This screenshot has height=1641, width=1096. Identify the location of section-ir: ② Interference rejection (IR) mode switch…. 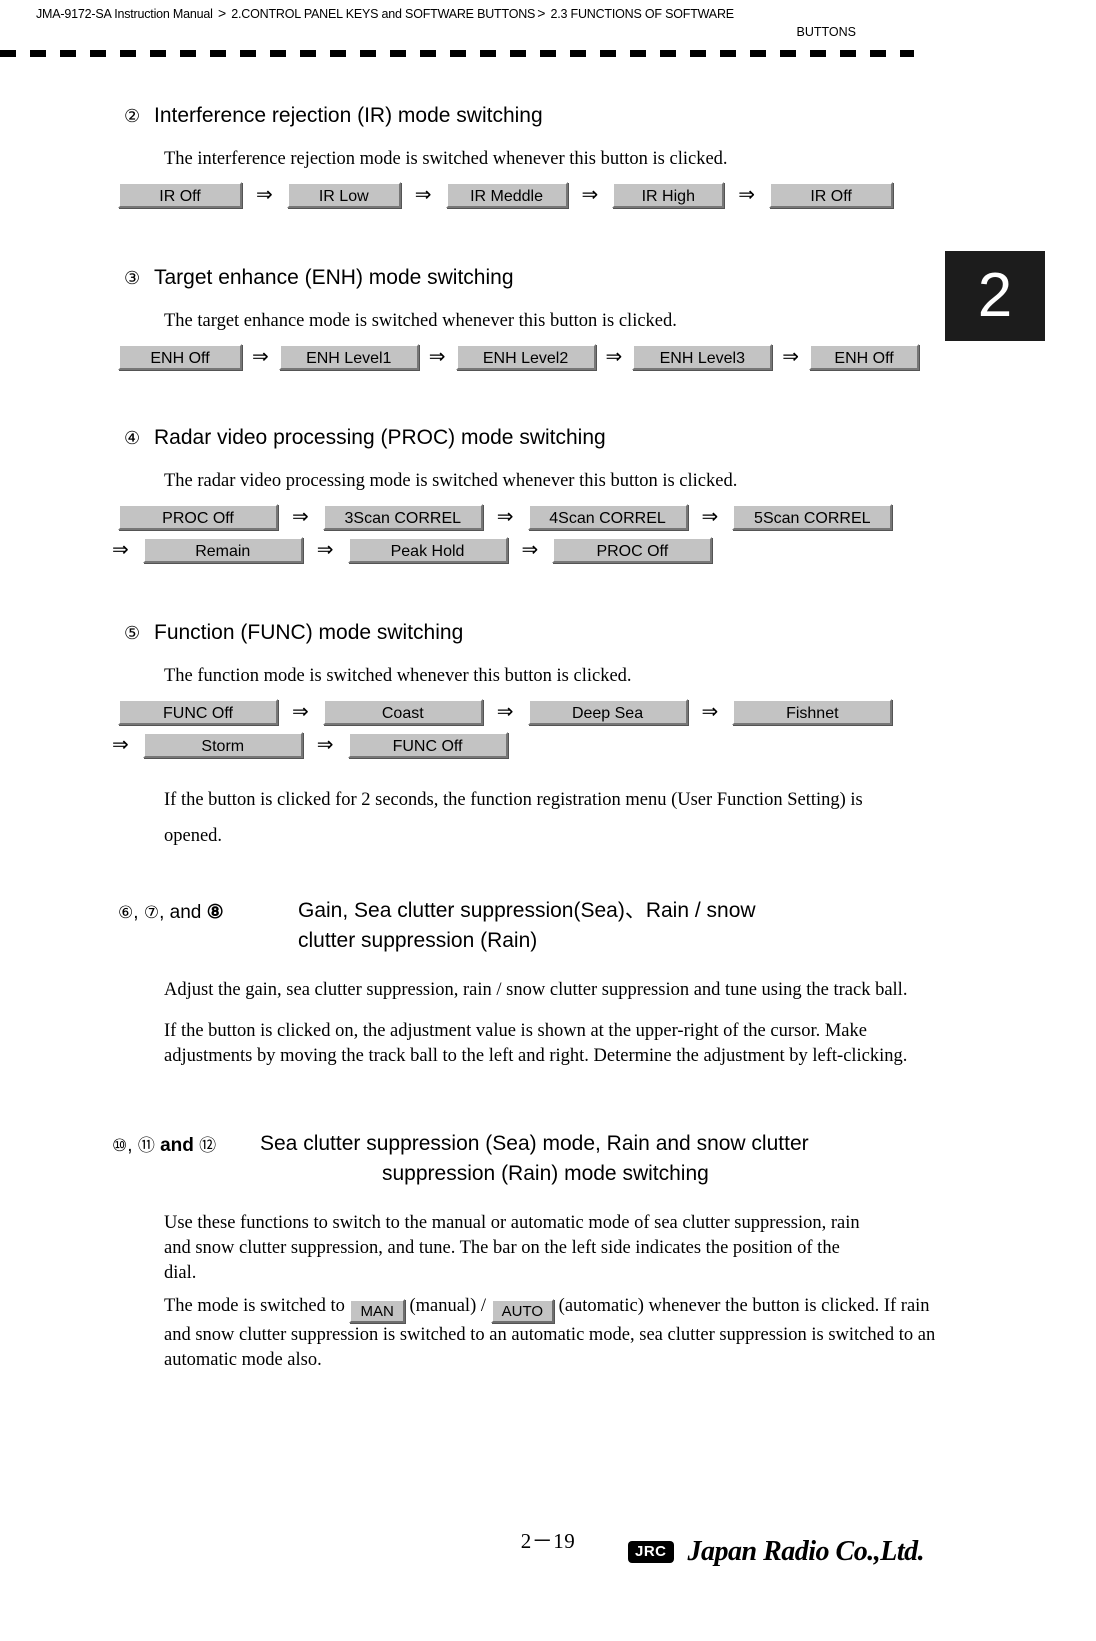
(548, 155).